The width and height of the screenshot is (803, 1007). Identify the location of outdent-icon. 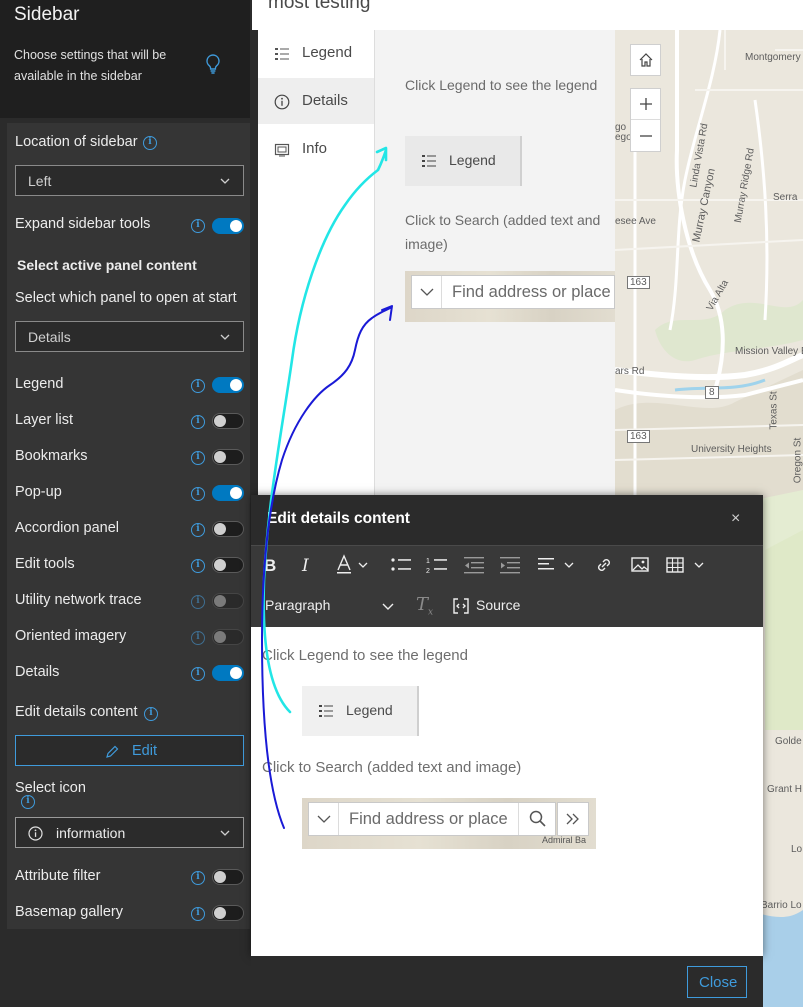
(474, 567).